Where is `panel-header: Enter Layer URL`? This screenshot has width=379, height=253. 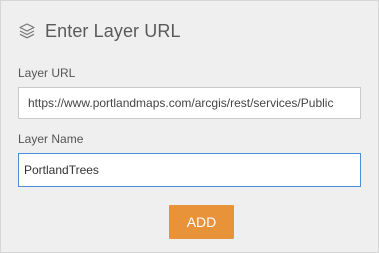
panel-header: Enter Layer URL is located at coordinates (99, 31).